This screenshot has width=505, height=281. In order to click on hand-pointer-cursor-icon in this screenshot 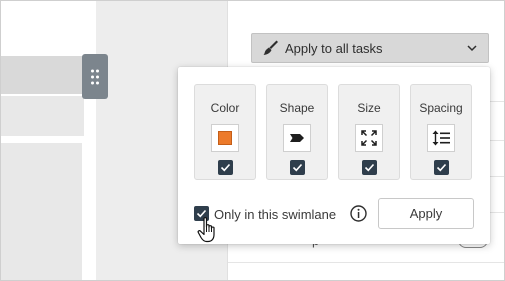, I will do `click(206, 230)`.